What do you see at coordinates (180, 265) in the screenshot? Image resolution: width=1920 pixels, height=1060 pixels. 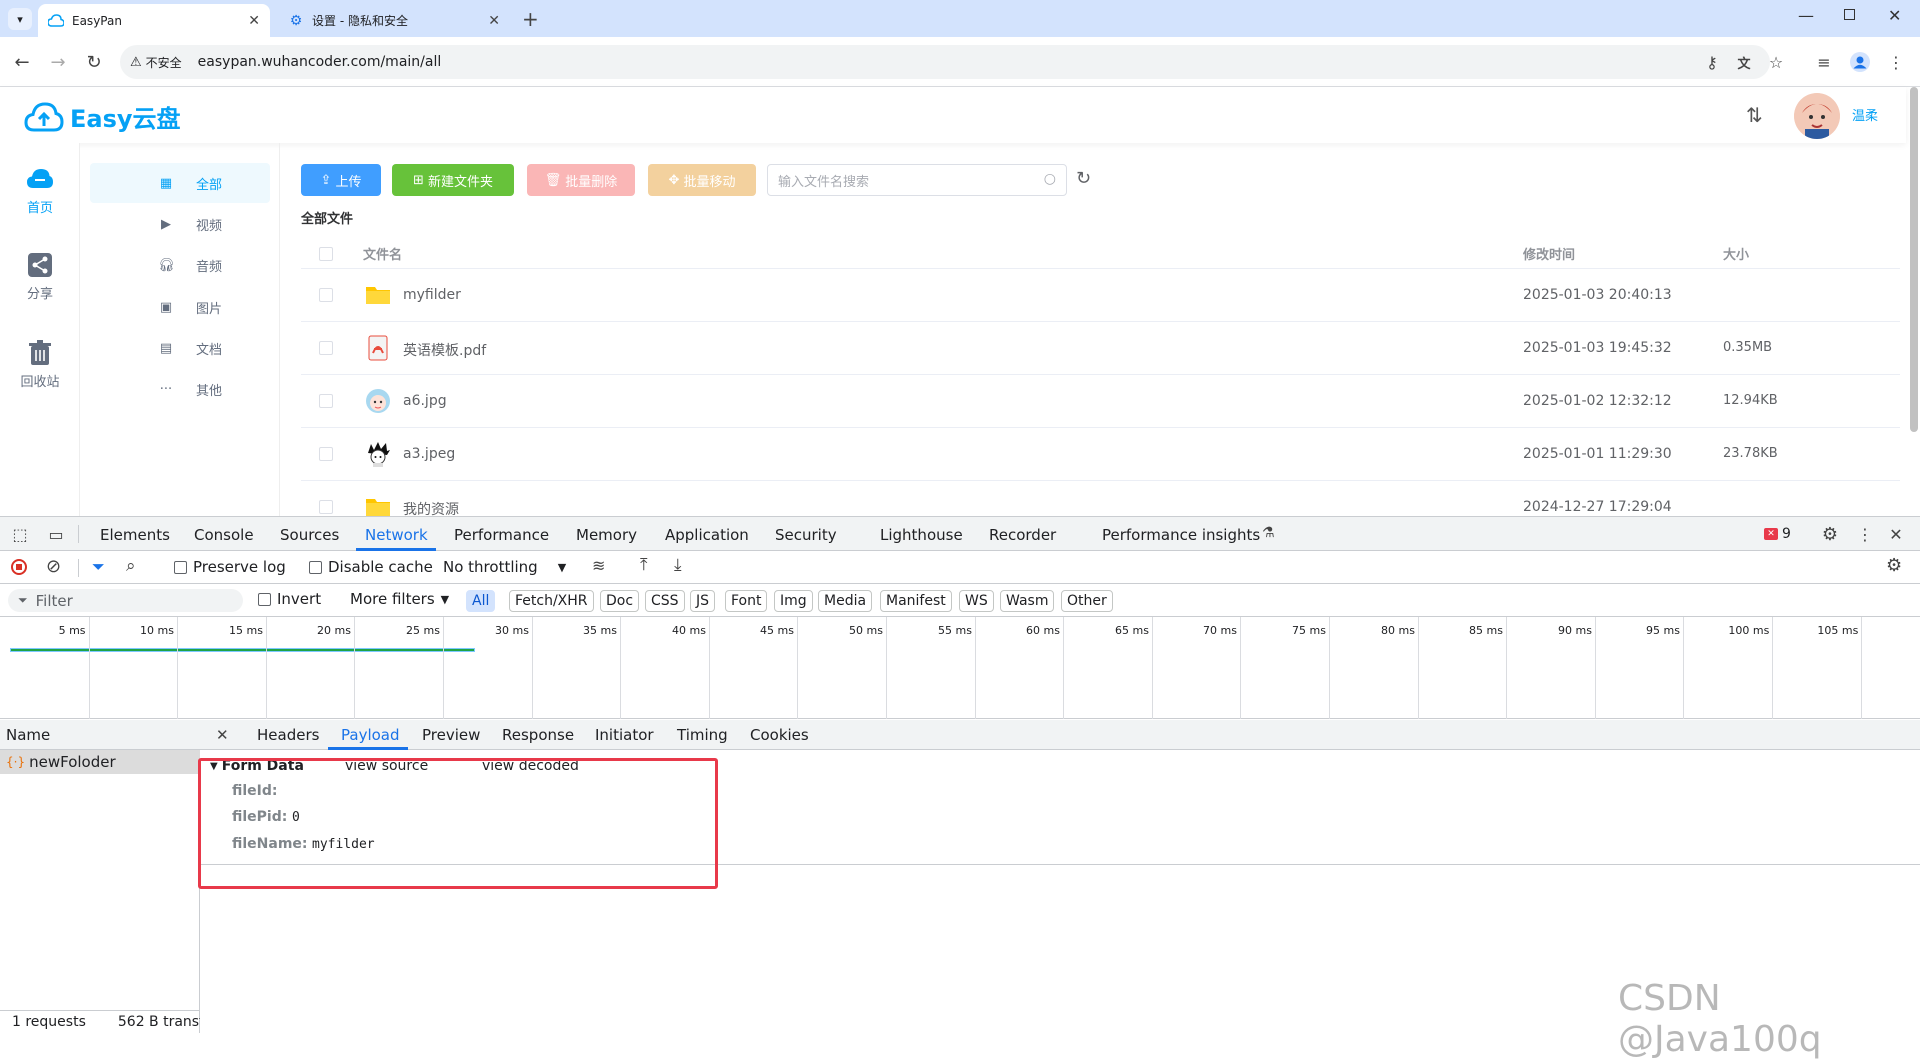 I see `sub-item-audio: 🎧︎ 音频` at bounding box center [180, 265].